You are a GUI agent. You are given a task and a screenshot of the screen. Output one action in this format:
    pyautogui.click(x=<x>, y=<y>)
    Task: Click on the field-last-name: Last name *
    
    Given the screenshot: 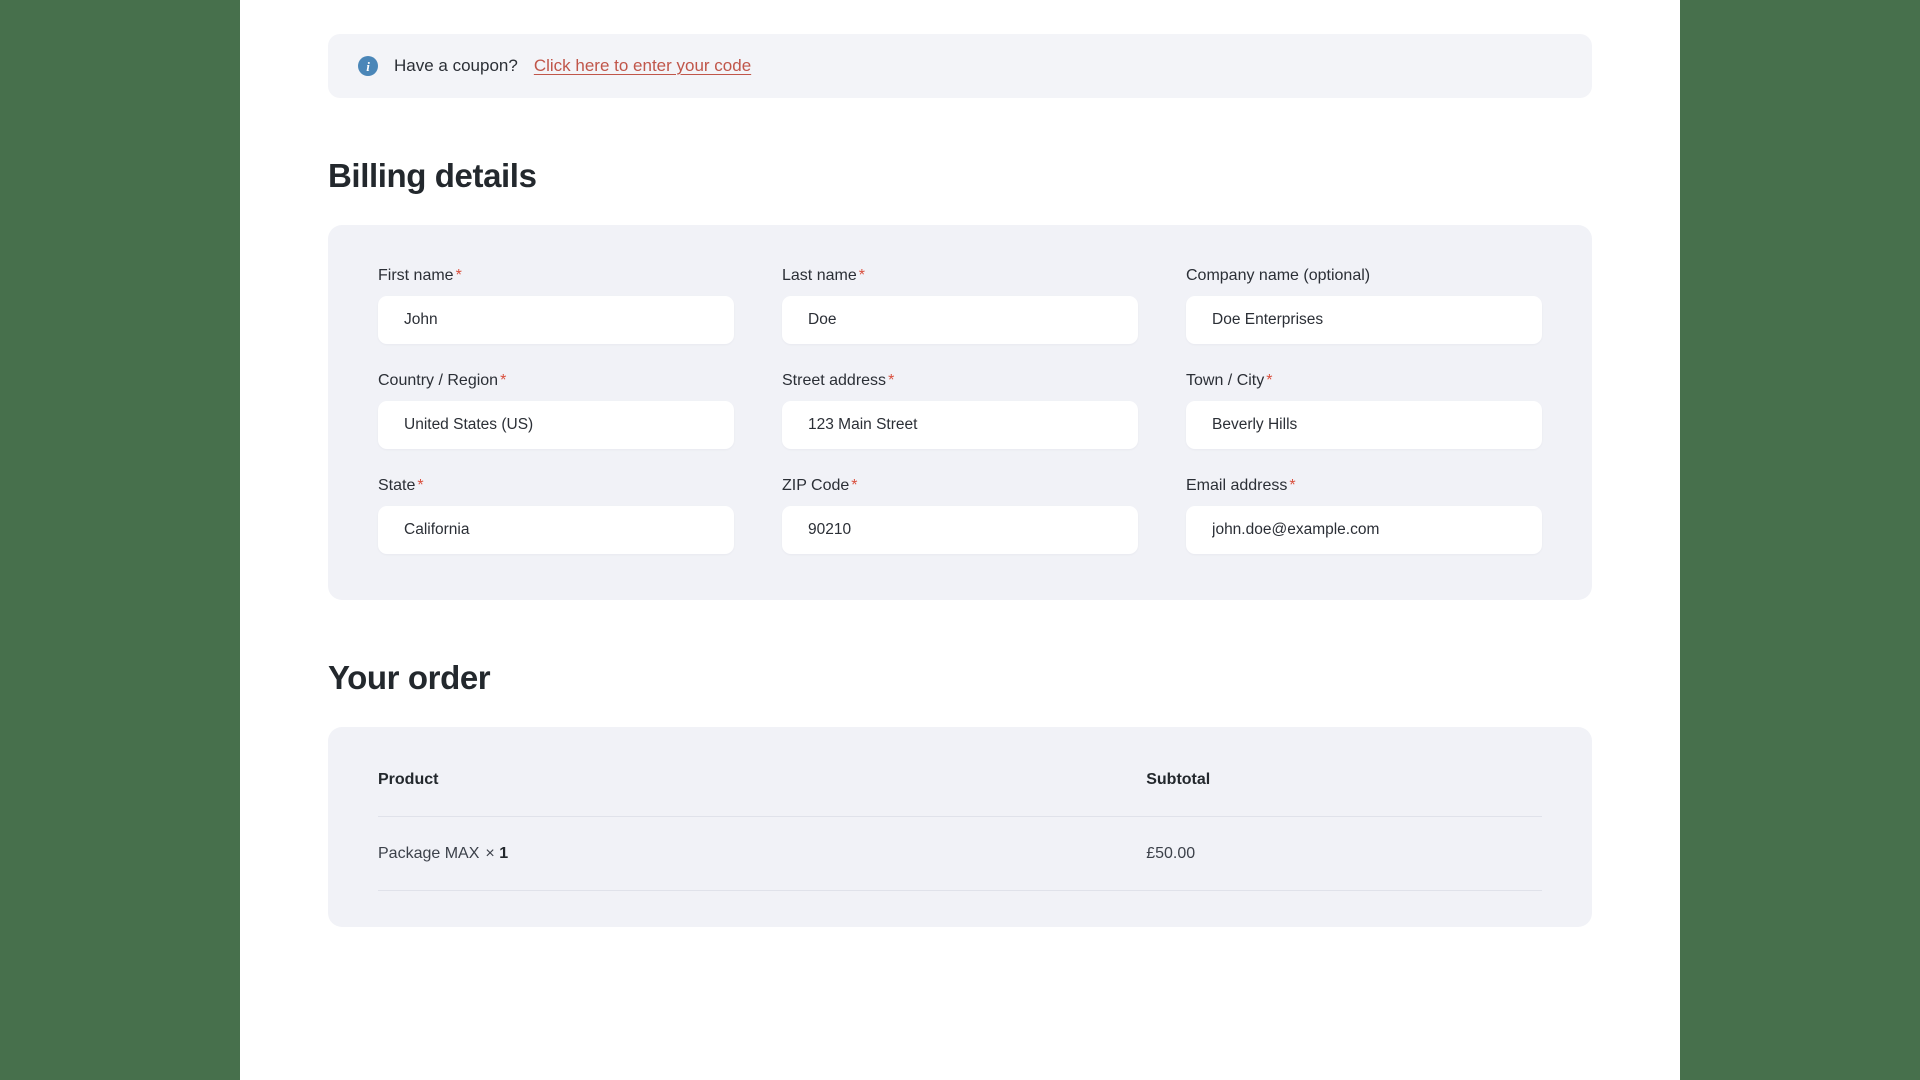 What is the action you would take?
    pyautogui.click(x=960, y=305)
    